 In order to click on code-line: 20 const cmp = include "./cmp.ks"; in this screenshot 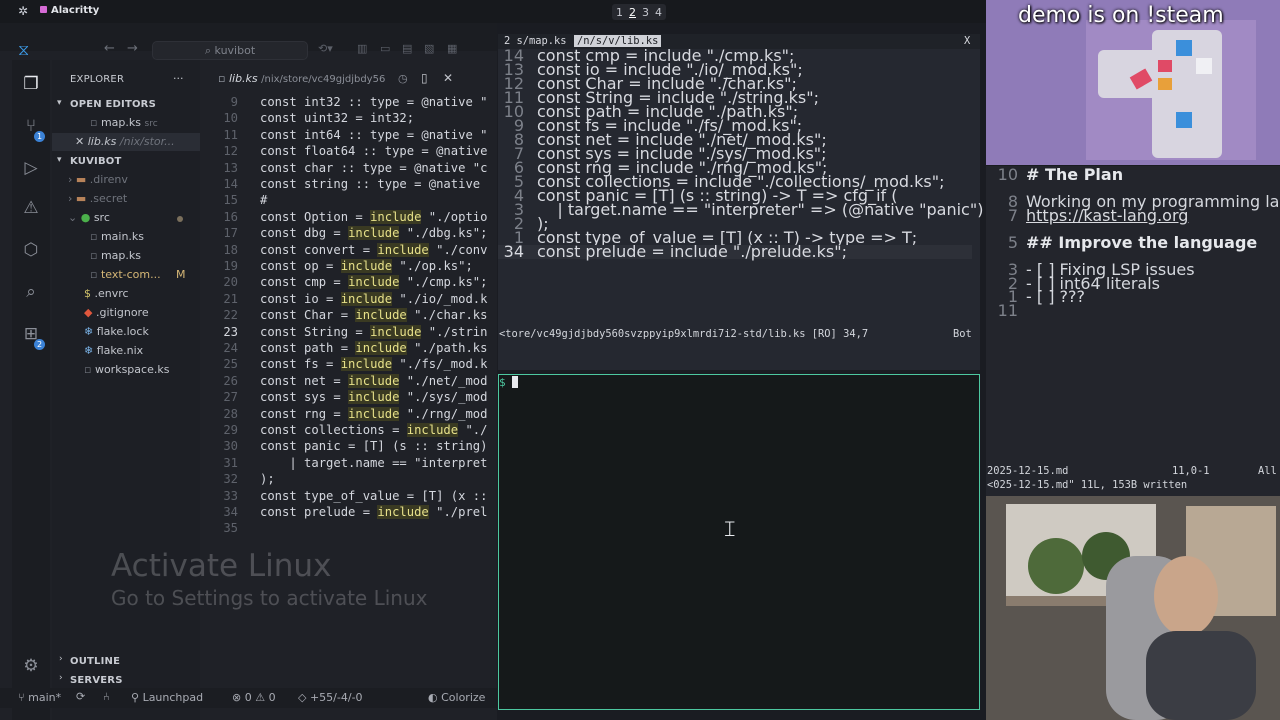, I will do `click(344, 282)`.